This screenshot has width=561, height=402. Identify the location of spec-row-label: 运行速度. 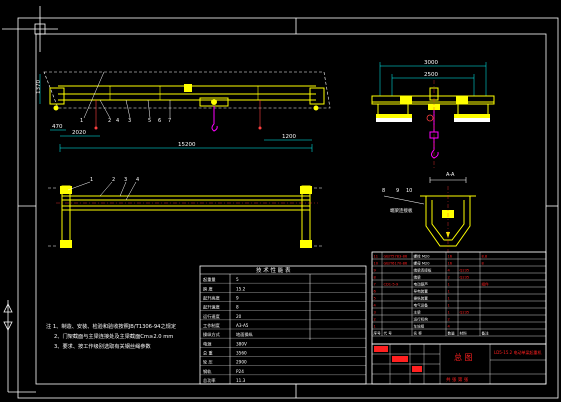
(212, 316).